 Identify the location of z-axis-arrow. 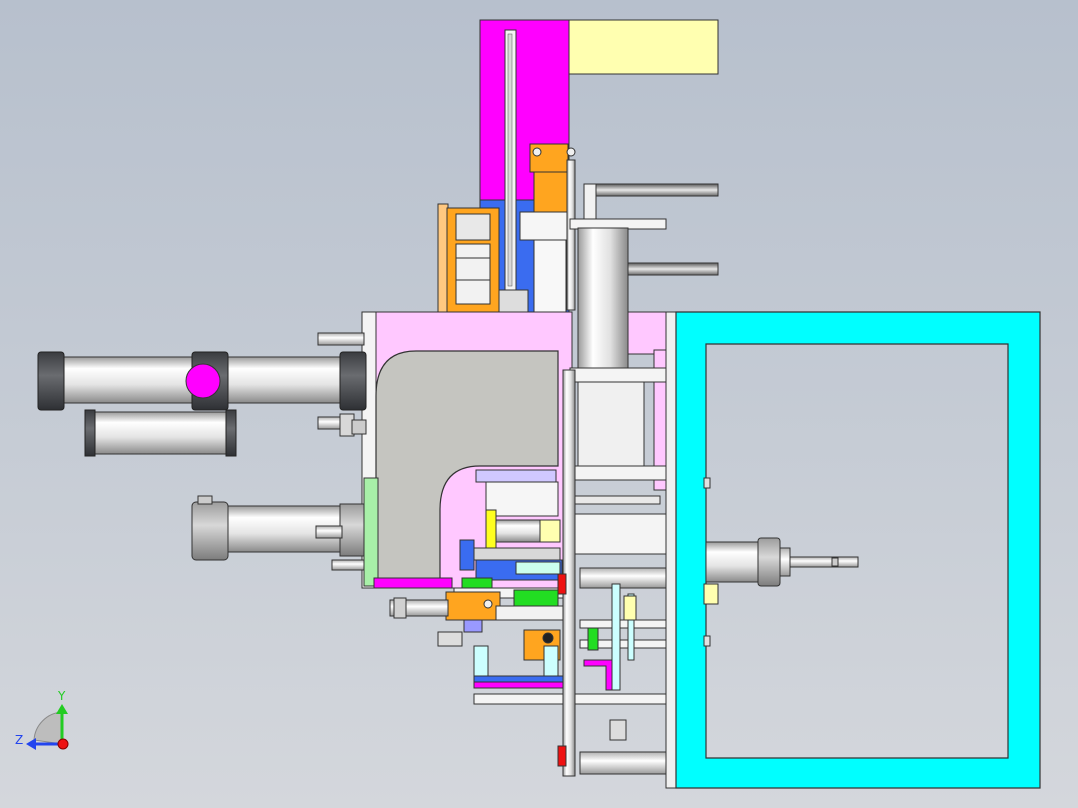
(31, 744).